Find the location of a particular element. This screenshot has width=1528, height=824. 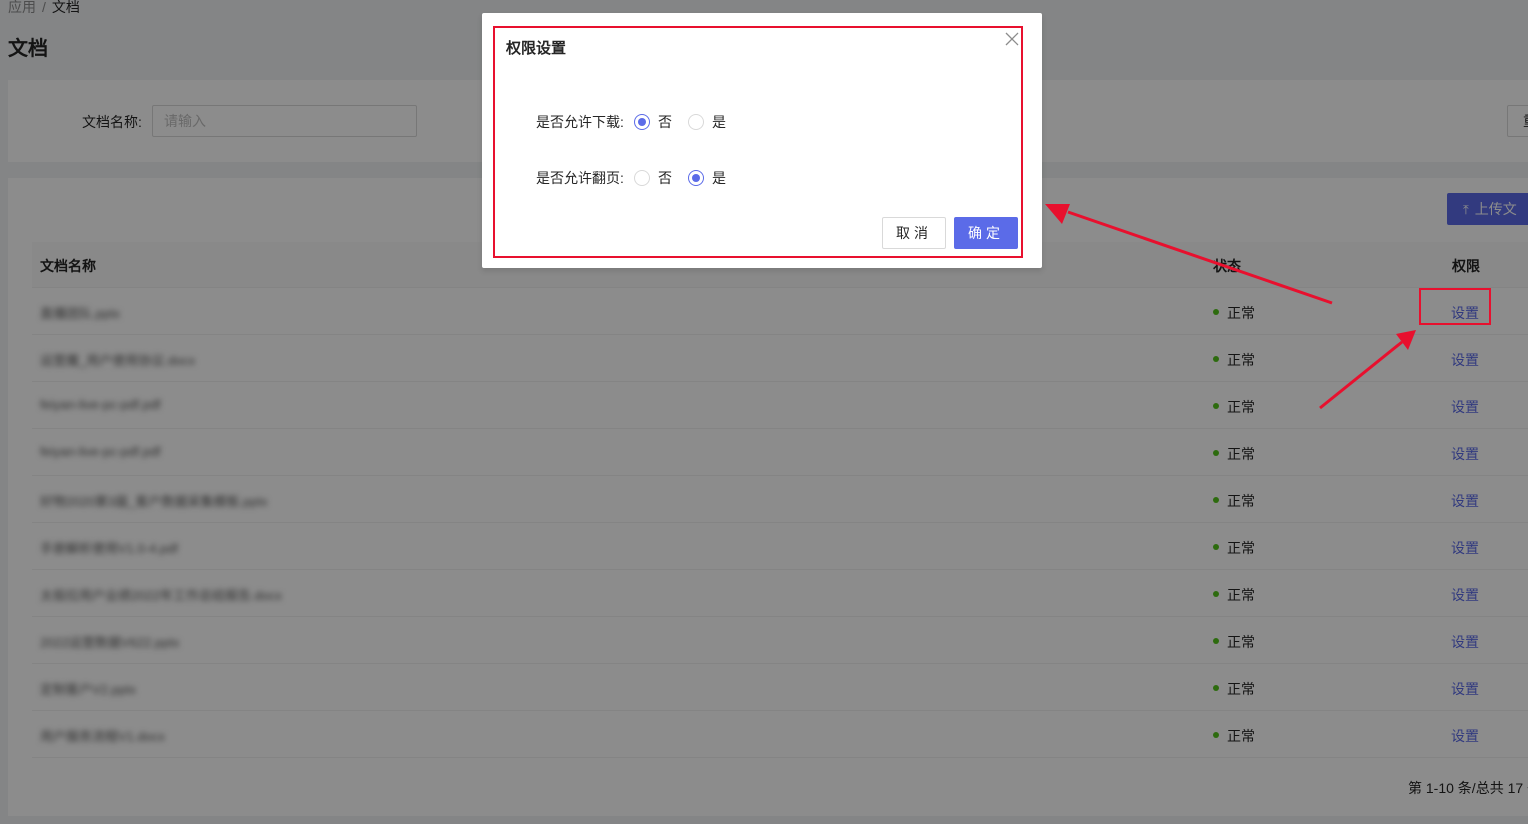

download-radio-no: 否 is located at coordinates (653, 122).